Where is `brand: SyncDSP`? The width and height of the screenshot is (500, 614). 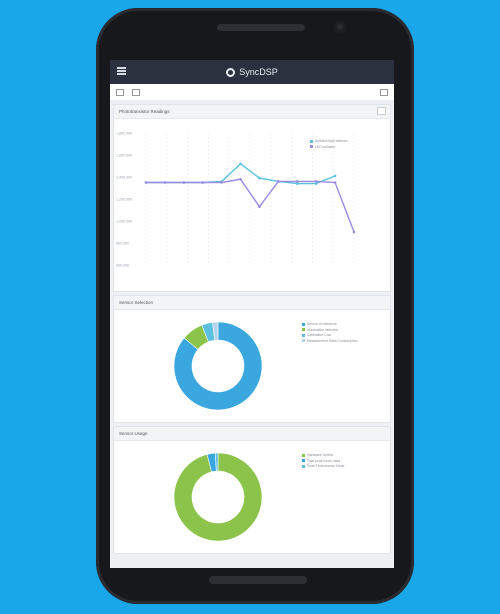
brand: SyncDSP is located at coordinates (252, 72).